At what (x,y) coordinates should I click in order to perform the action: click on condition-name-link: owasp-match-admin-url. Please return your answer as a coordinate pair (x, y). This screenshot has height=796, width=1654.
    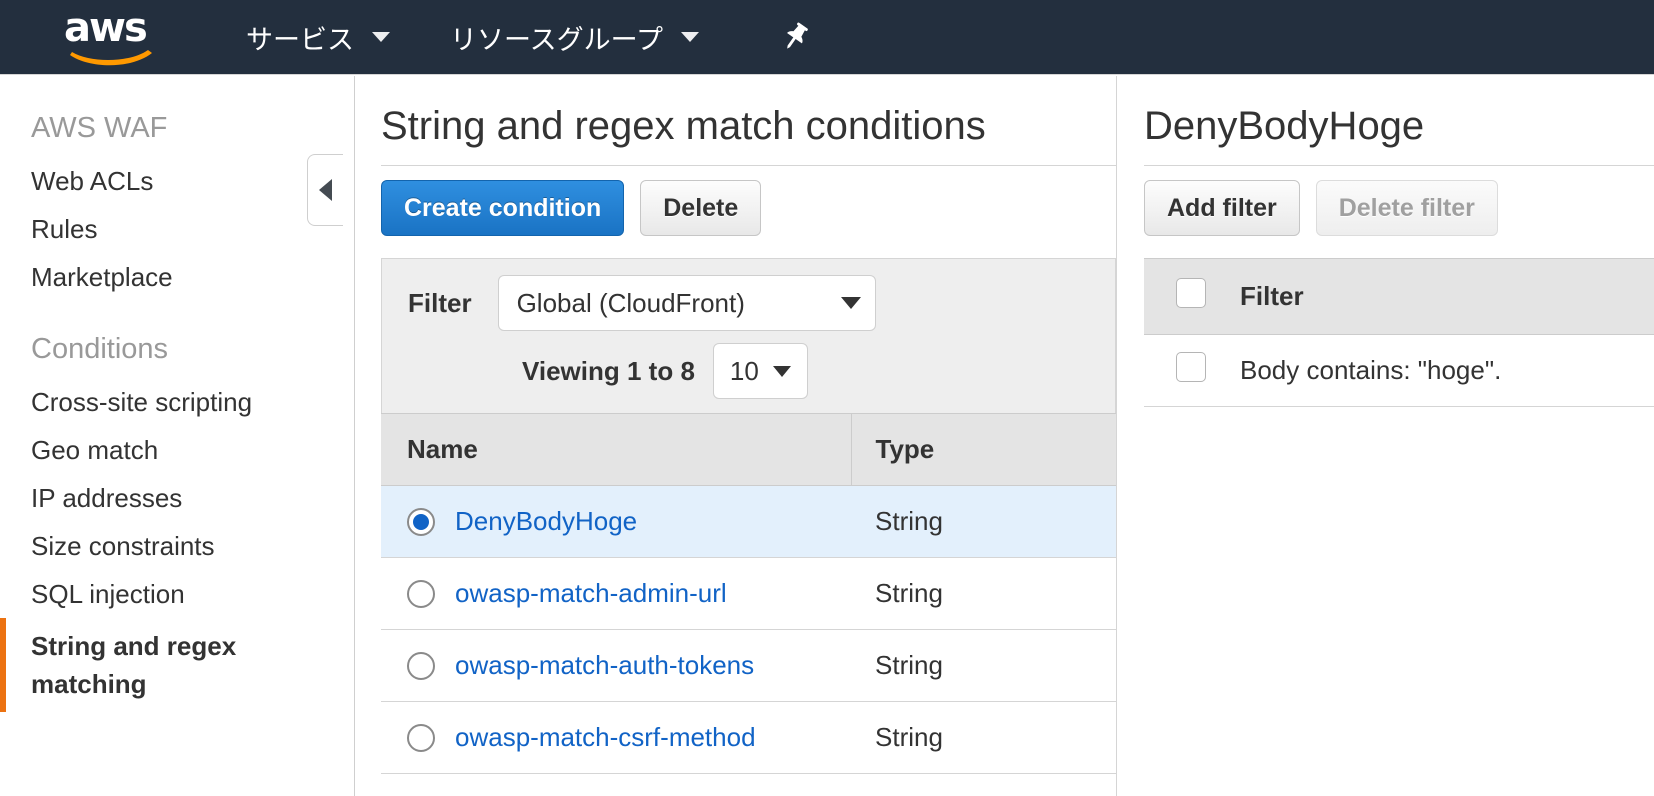
    Looking at the image, I should click on (591, 593).